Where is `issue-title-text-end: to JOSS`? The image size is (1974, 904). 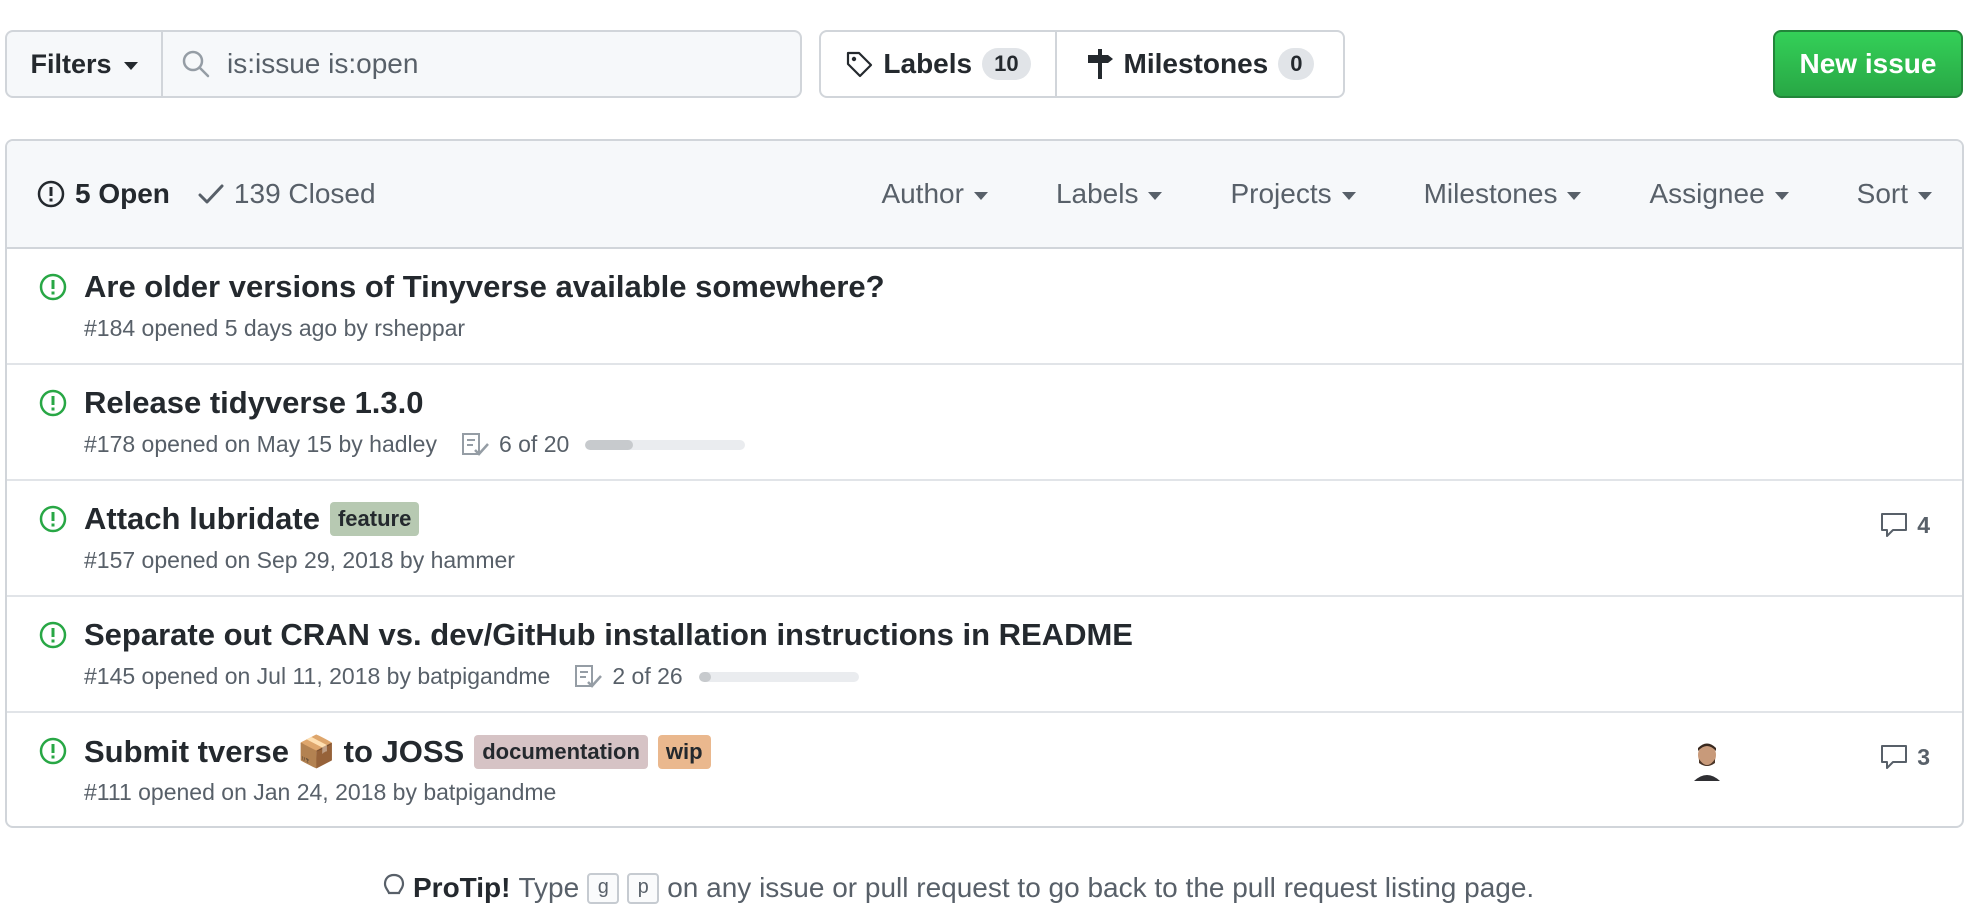 issue-title-text-end: to JOSS is located at coordinates (404, 751).